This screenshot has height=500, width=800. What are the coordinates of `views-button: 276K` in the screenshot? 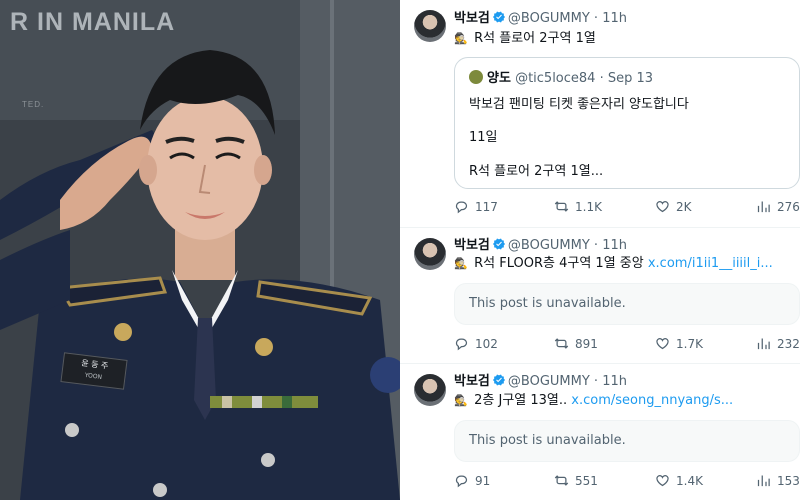 It's located at (778, 206).